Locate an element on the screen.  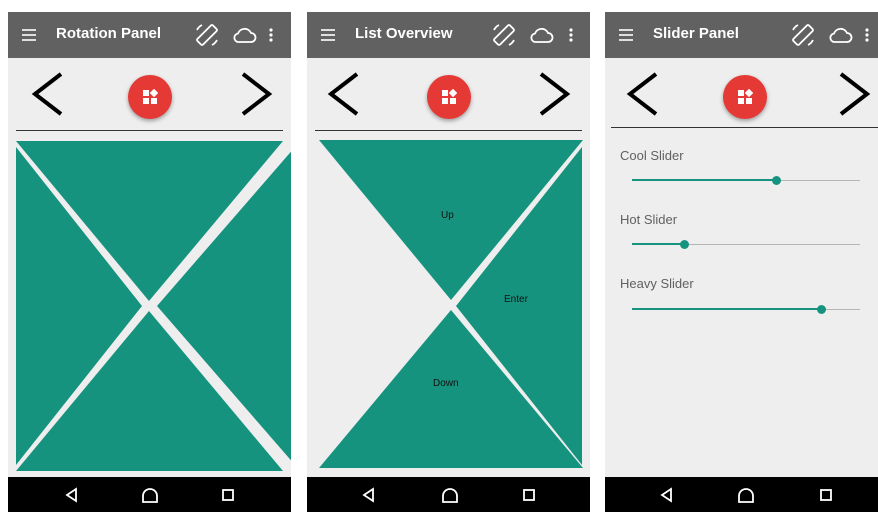
app-title: Slider Panel is located at coordinates (696, 33).